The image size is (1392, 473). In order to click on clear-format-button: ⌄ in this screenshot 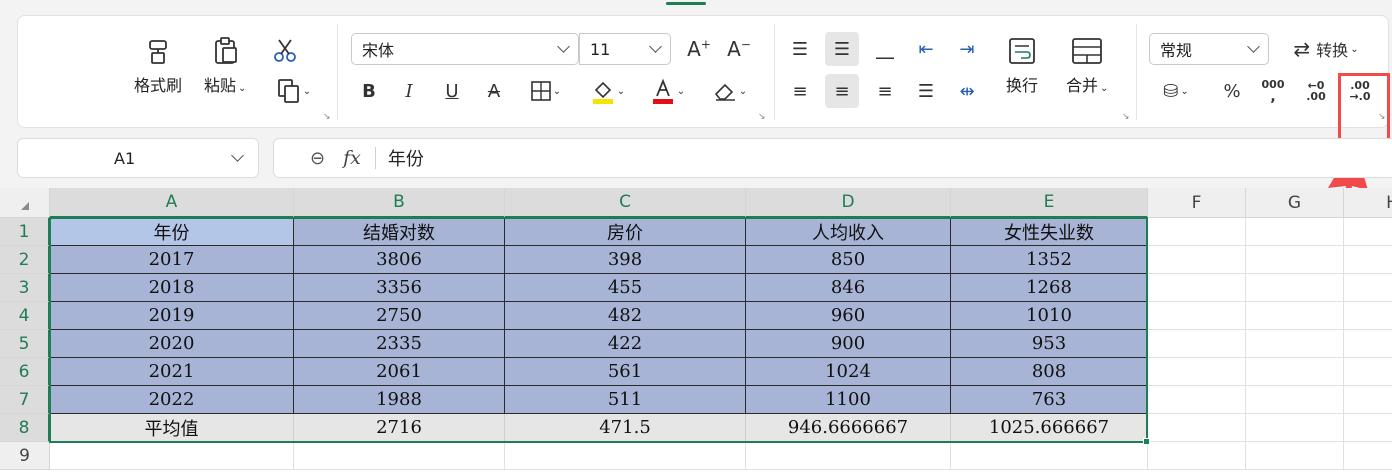, I will do `click(730, 91)`.